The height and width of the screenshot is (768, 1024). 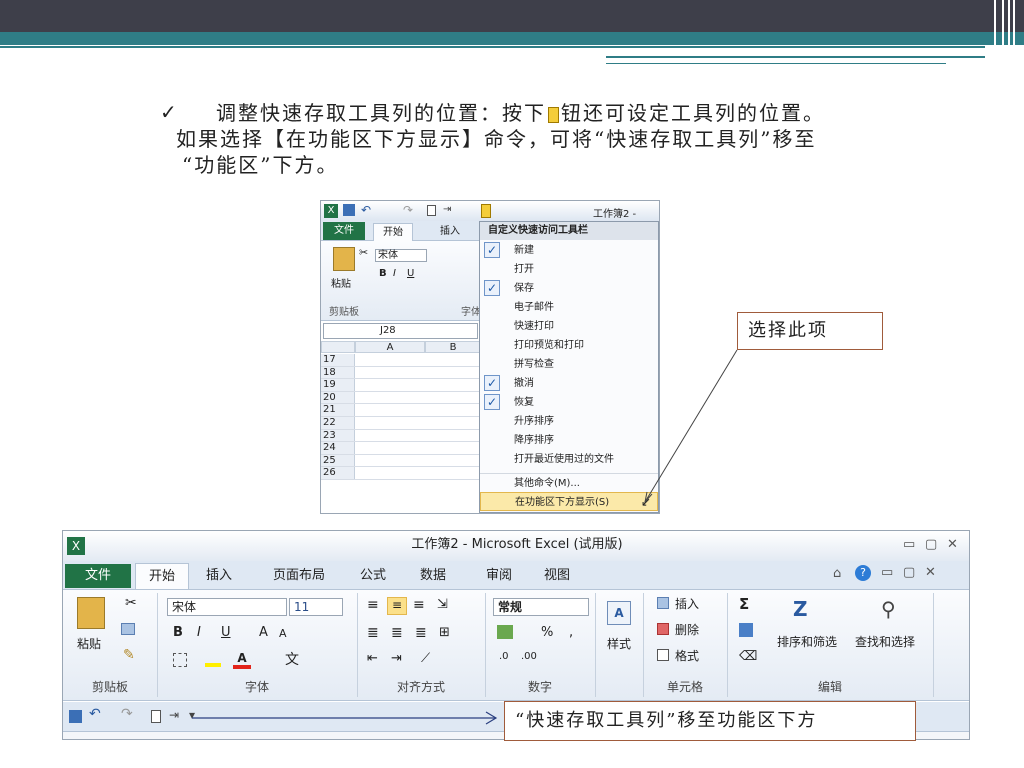 I want to click on tab-insert: 插入, so click(x=219, y=576).